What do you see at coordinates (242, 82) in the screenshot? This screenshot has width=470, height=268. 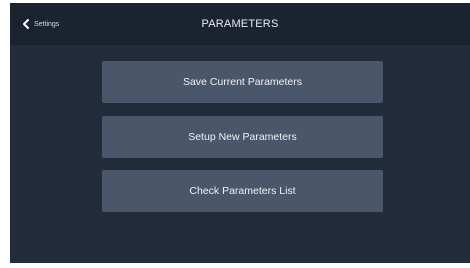 I see `save-current-parameters-button: Save Current Parameters` at bounding box center [242, 82].